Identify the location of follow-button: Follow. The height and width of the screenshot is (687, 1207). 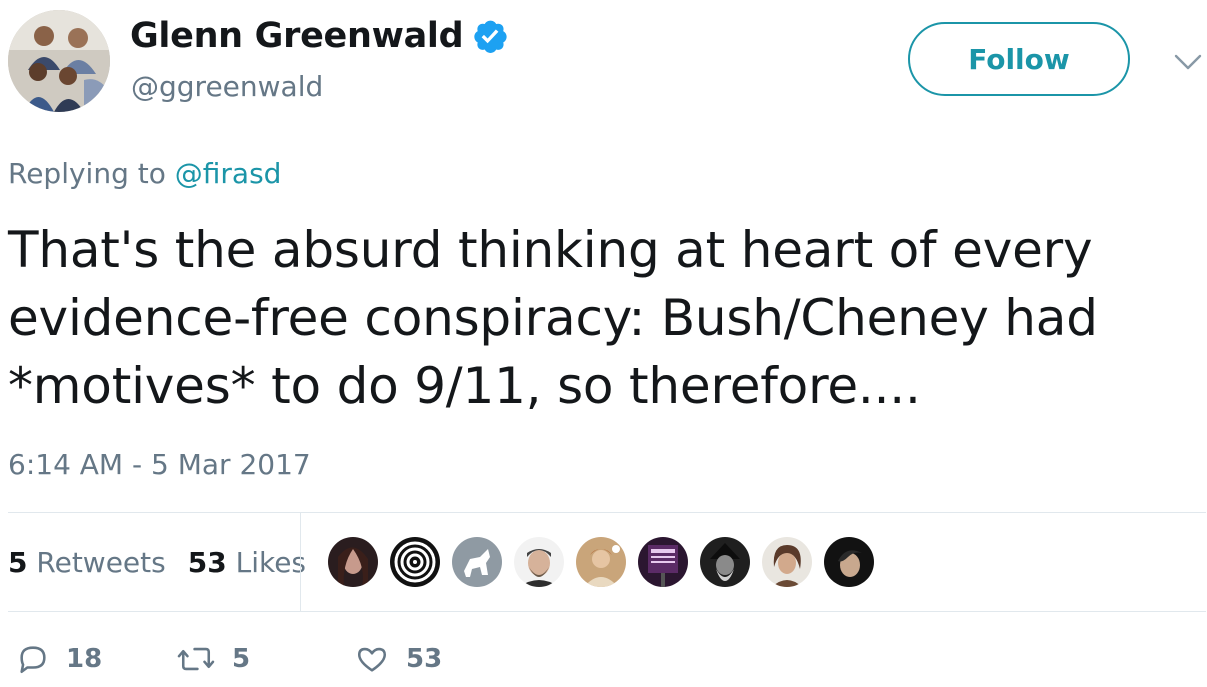
(1019, 59).